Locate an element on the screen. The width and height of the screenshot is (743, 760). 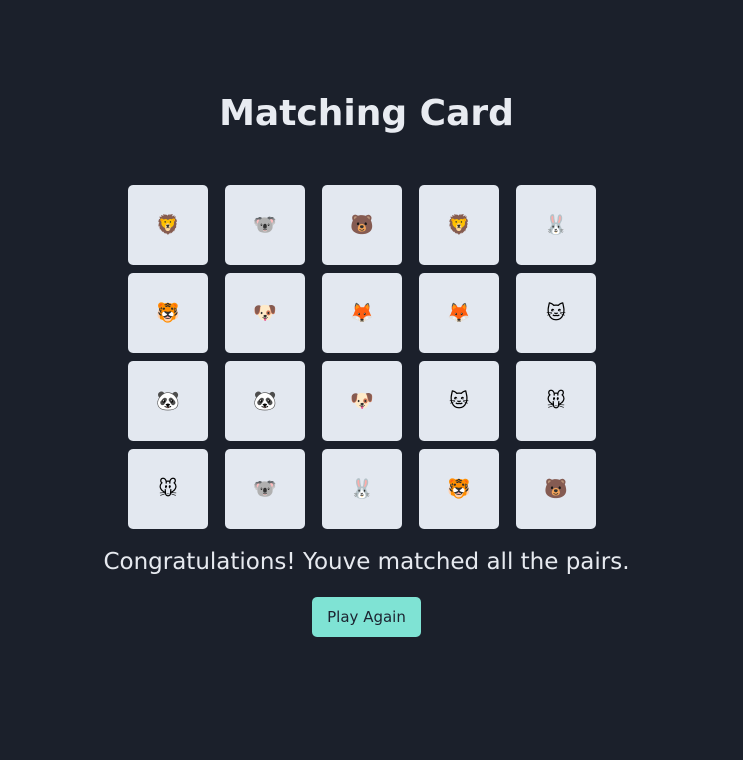
play-again-button: Play Again is located at coordinates (366, 617).